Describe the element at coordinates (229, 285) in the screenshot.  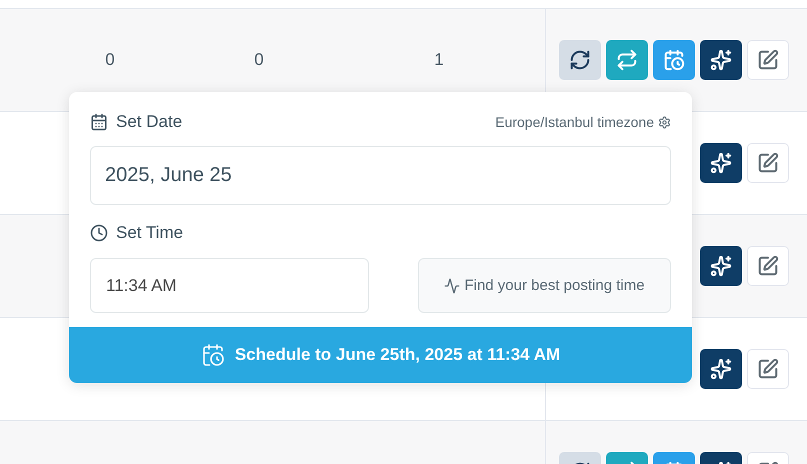
I see `time-field: 11:34 AM` at that location.